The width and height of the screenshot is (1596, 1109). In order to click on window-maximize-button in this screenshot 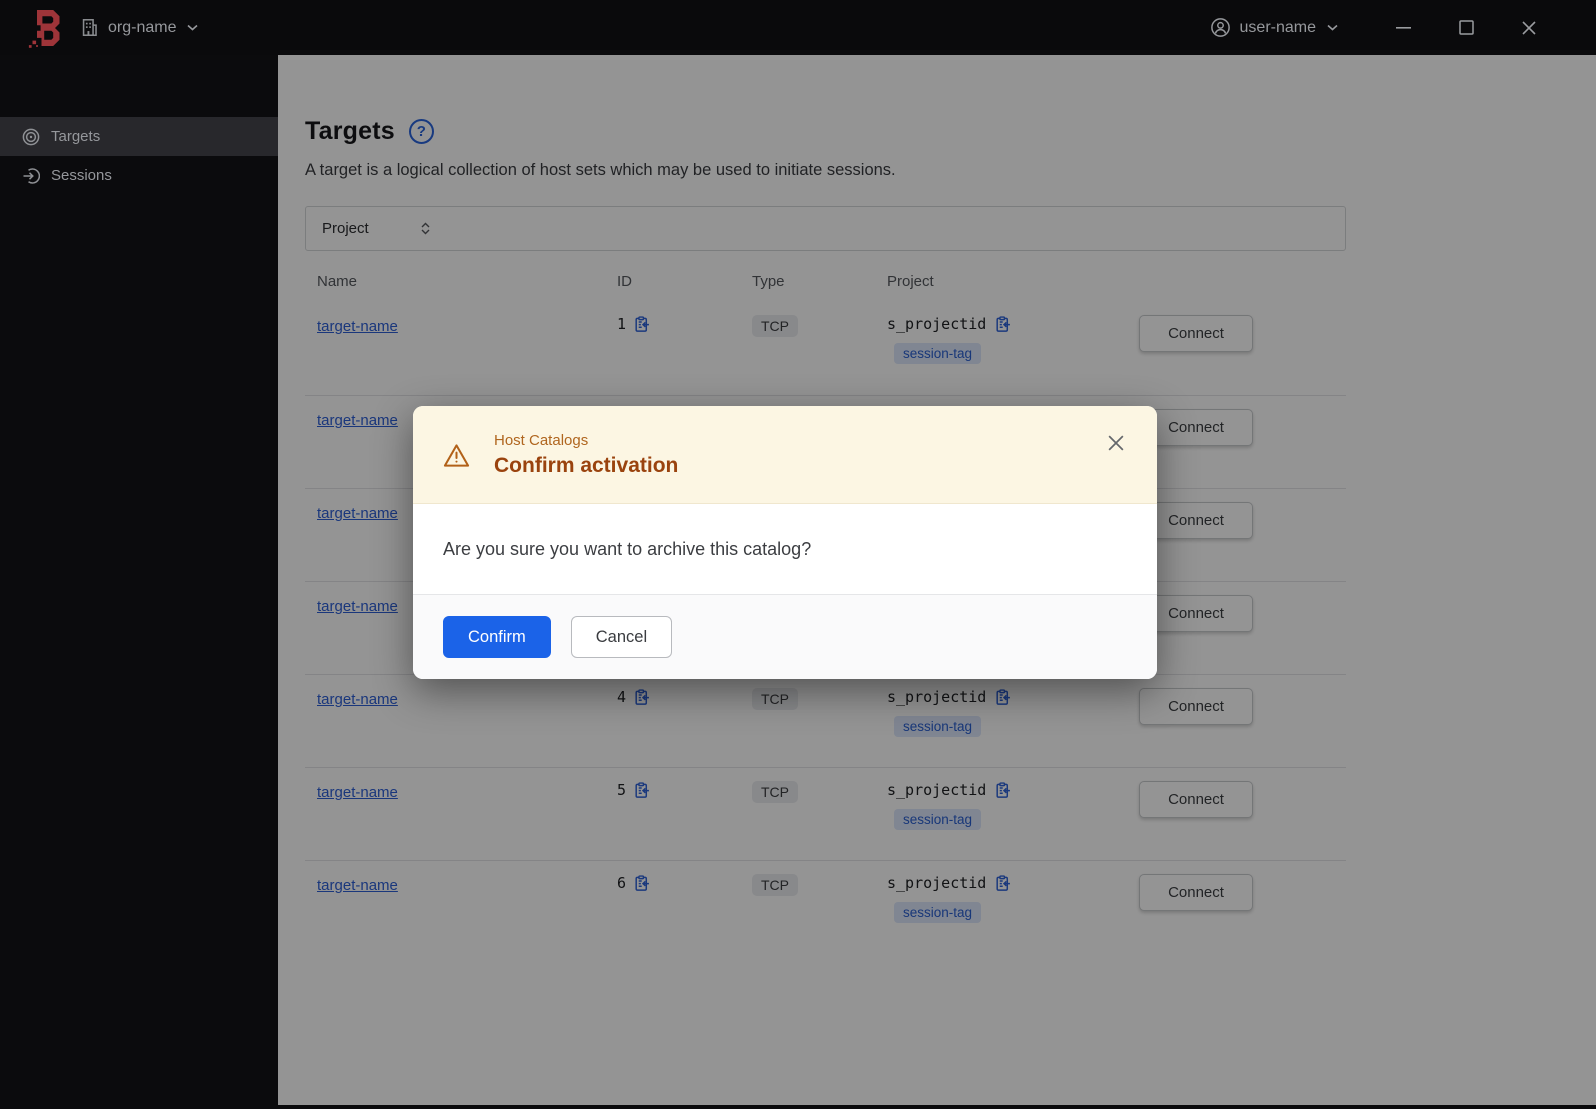, I will do `click(1466, 28)`.